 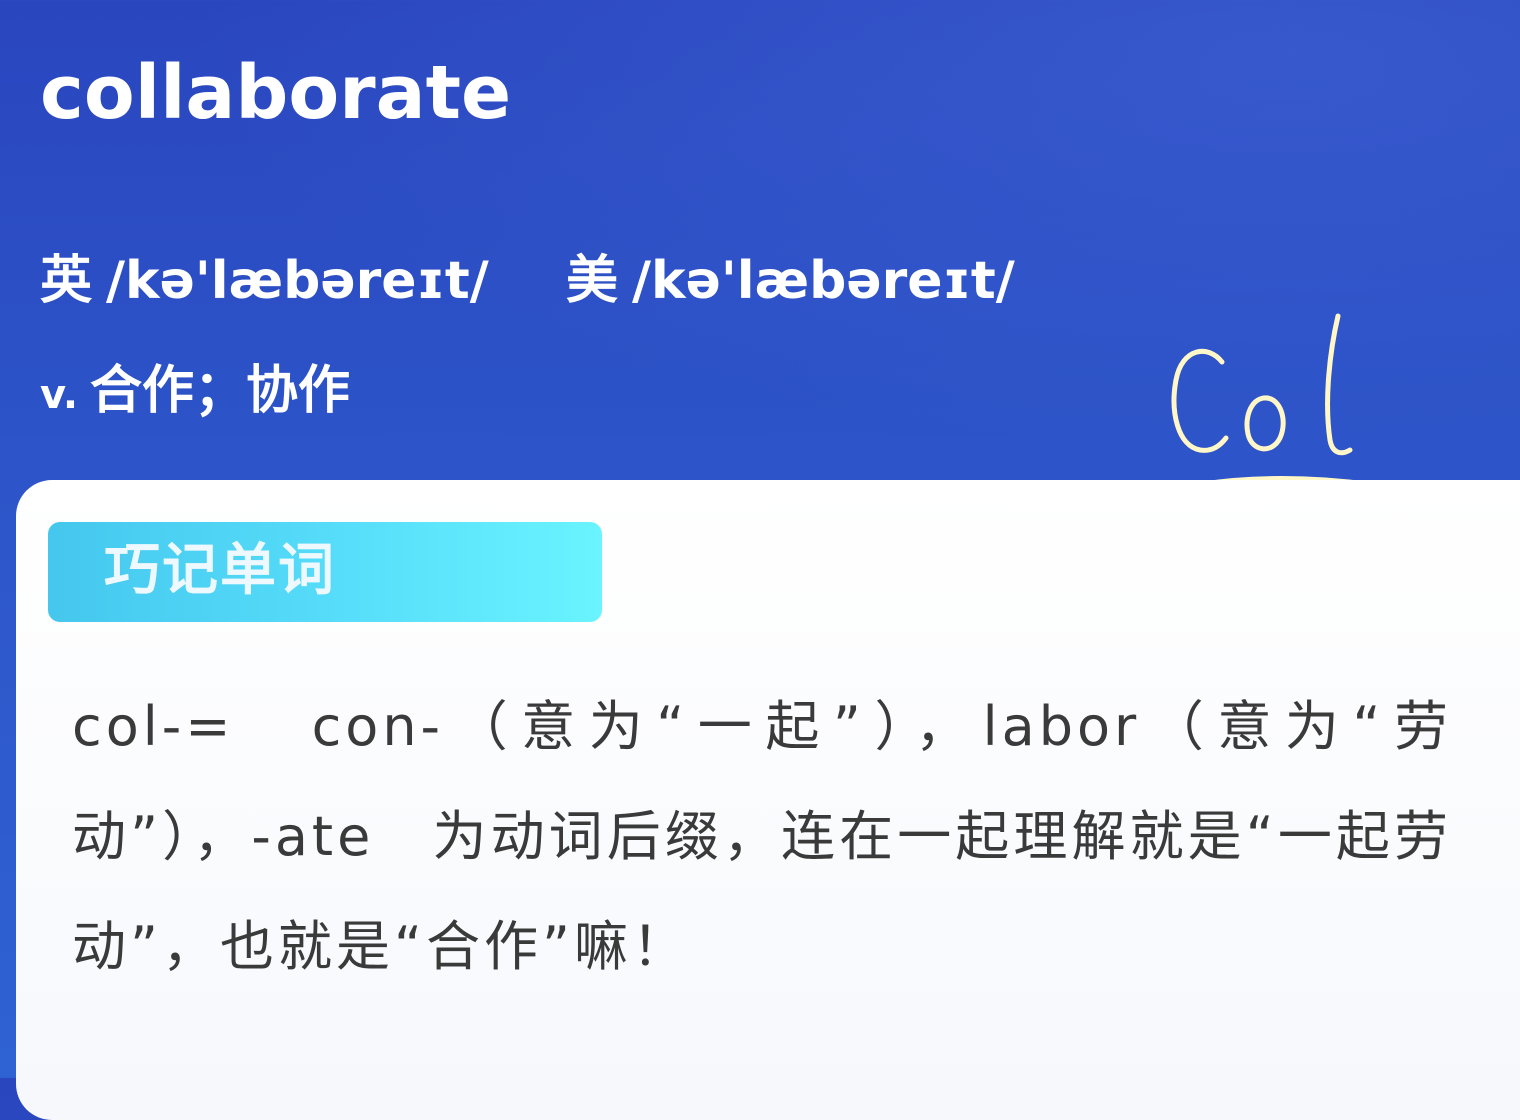 What do you see at coordinates (823, 281) in the screenshot?
I see `us-phonetic-text: /kə'læbəreɪt/` at bounding box center [823, 281].